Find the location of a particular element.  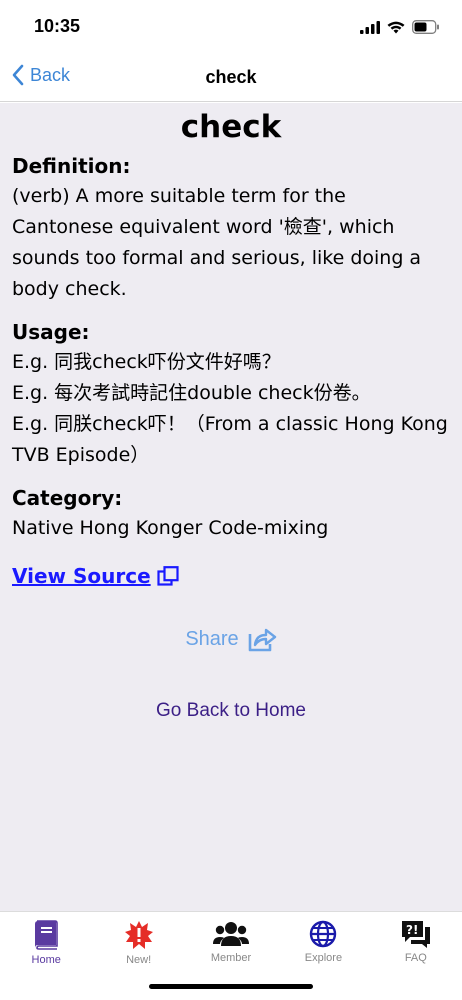

users-icon is located at coordinates (231, 934).